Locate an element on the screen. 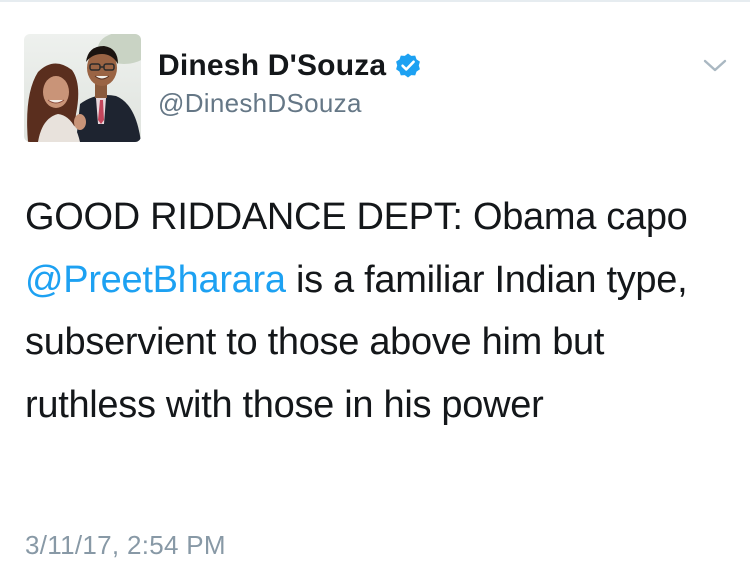 The width and height of the screenshot is (750, 583). author-name-row: Dinesh D'Souza is located at coordinates (290, 66).